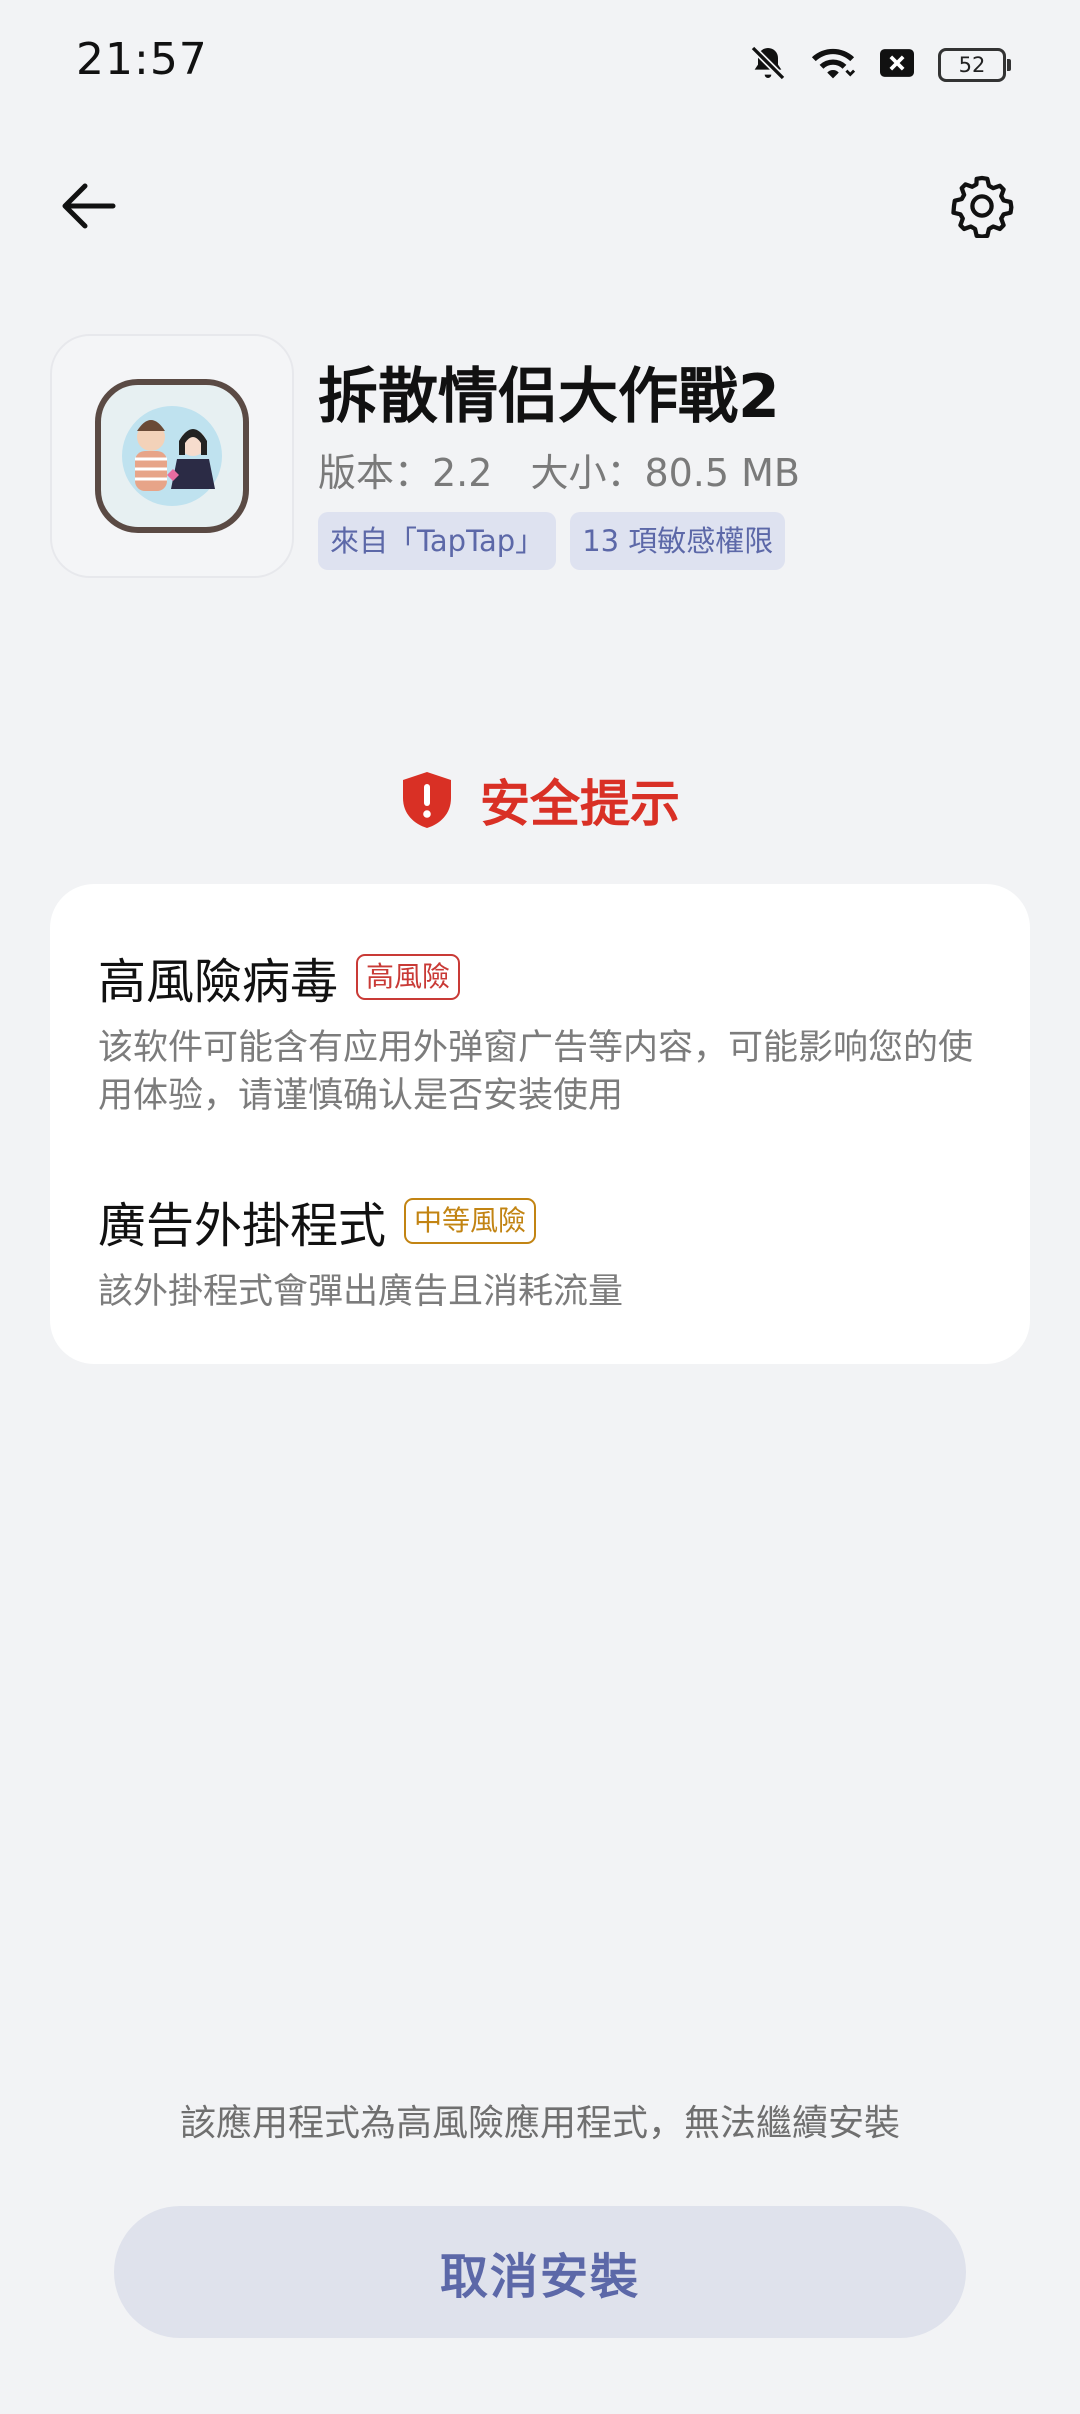 The image size is (1080, 2414). What do you see at coordinates (427, 800) in the screenshot?
I see `shield-alert-icon` at bounding box center [427, 800].